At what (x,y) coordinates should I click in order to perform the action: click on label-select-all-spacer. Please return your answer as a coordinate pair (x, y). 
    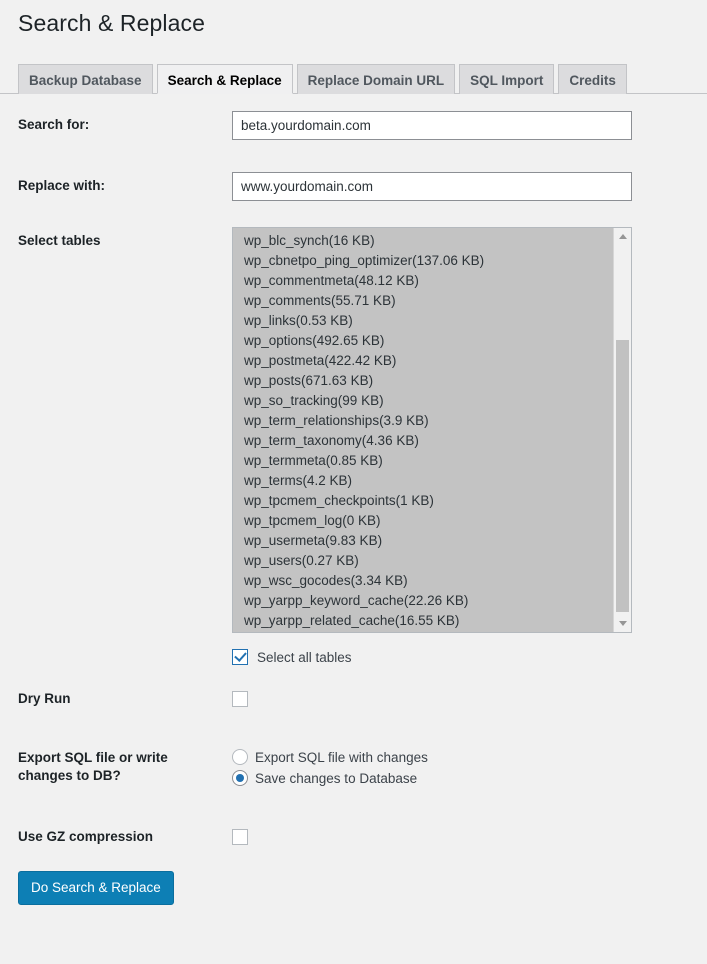
    Looking at the image, I should click on (111, 650).